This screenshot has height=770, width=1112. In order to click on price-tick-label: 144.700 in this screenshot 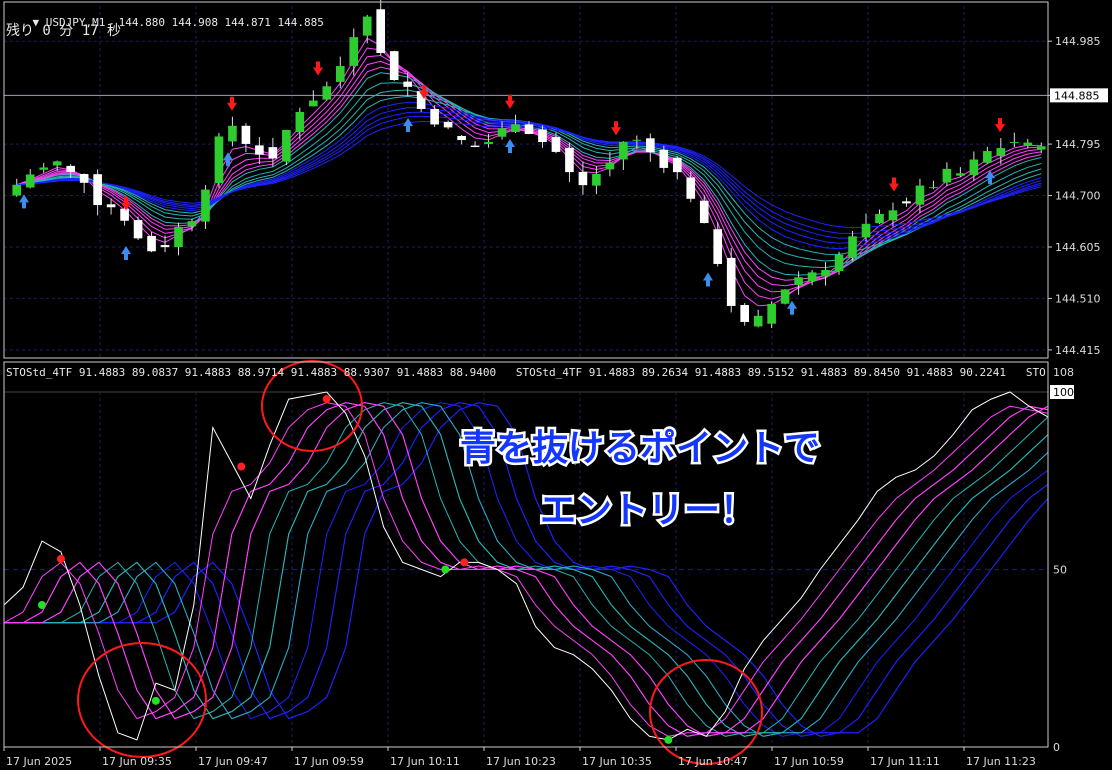, I will do `click(1078, 196)`.